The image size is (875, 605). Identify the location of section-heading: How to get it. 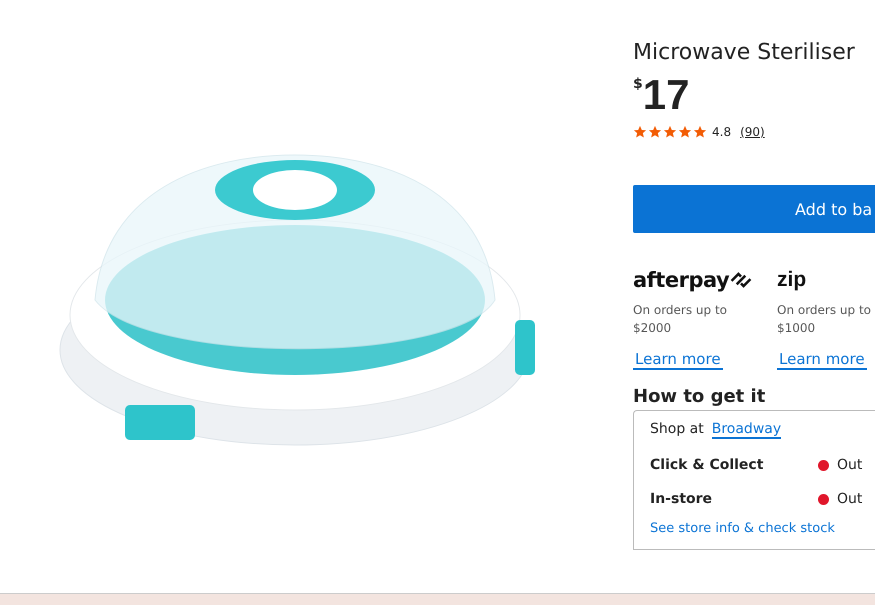
(699, 396).